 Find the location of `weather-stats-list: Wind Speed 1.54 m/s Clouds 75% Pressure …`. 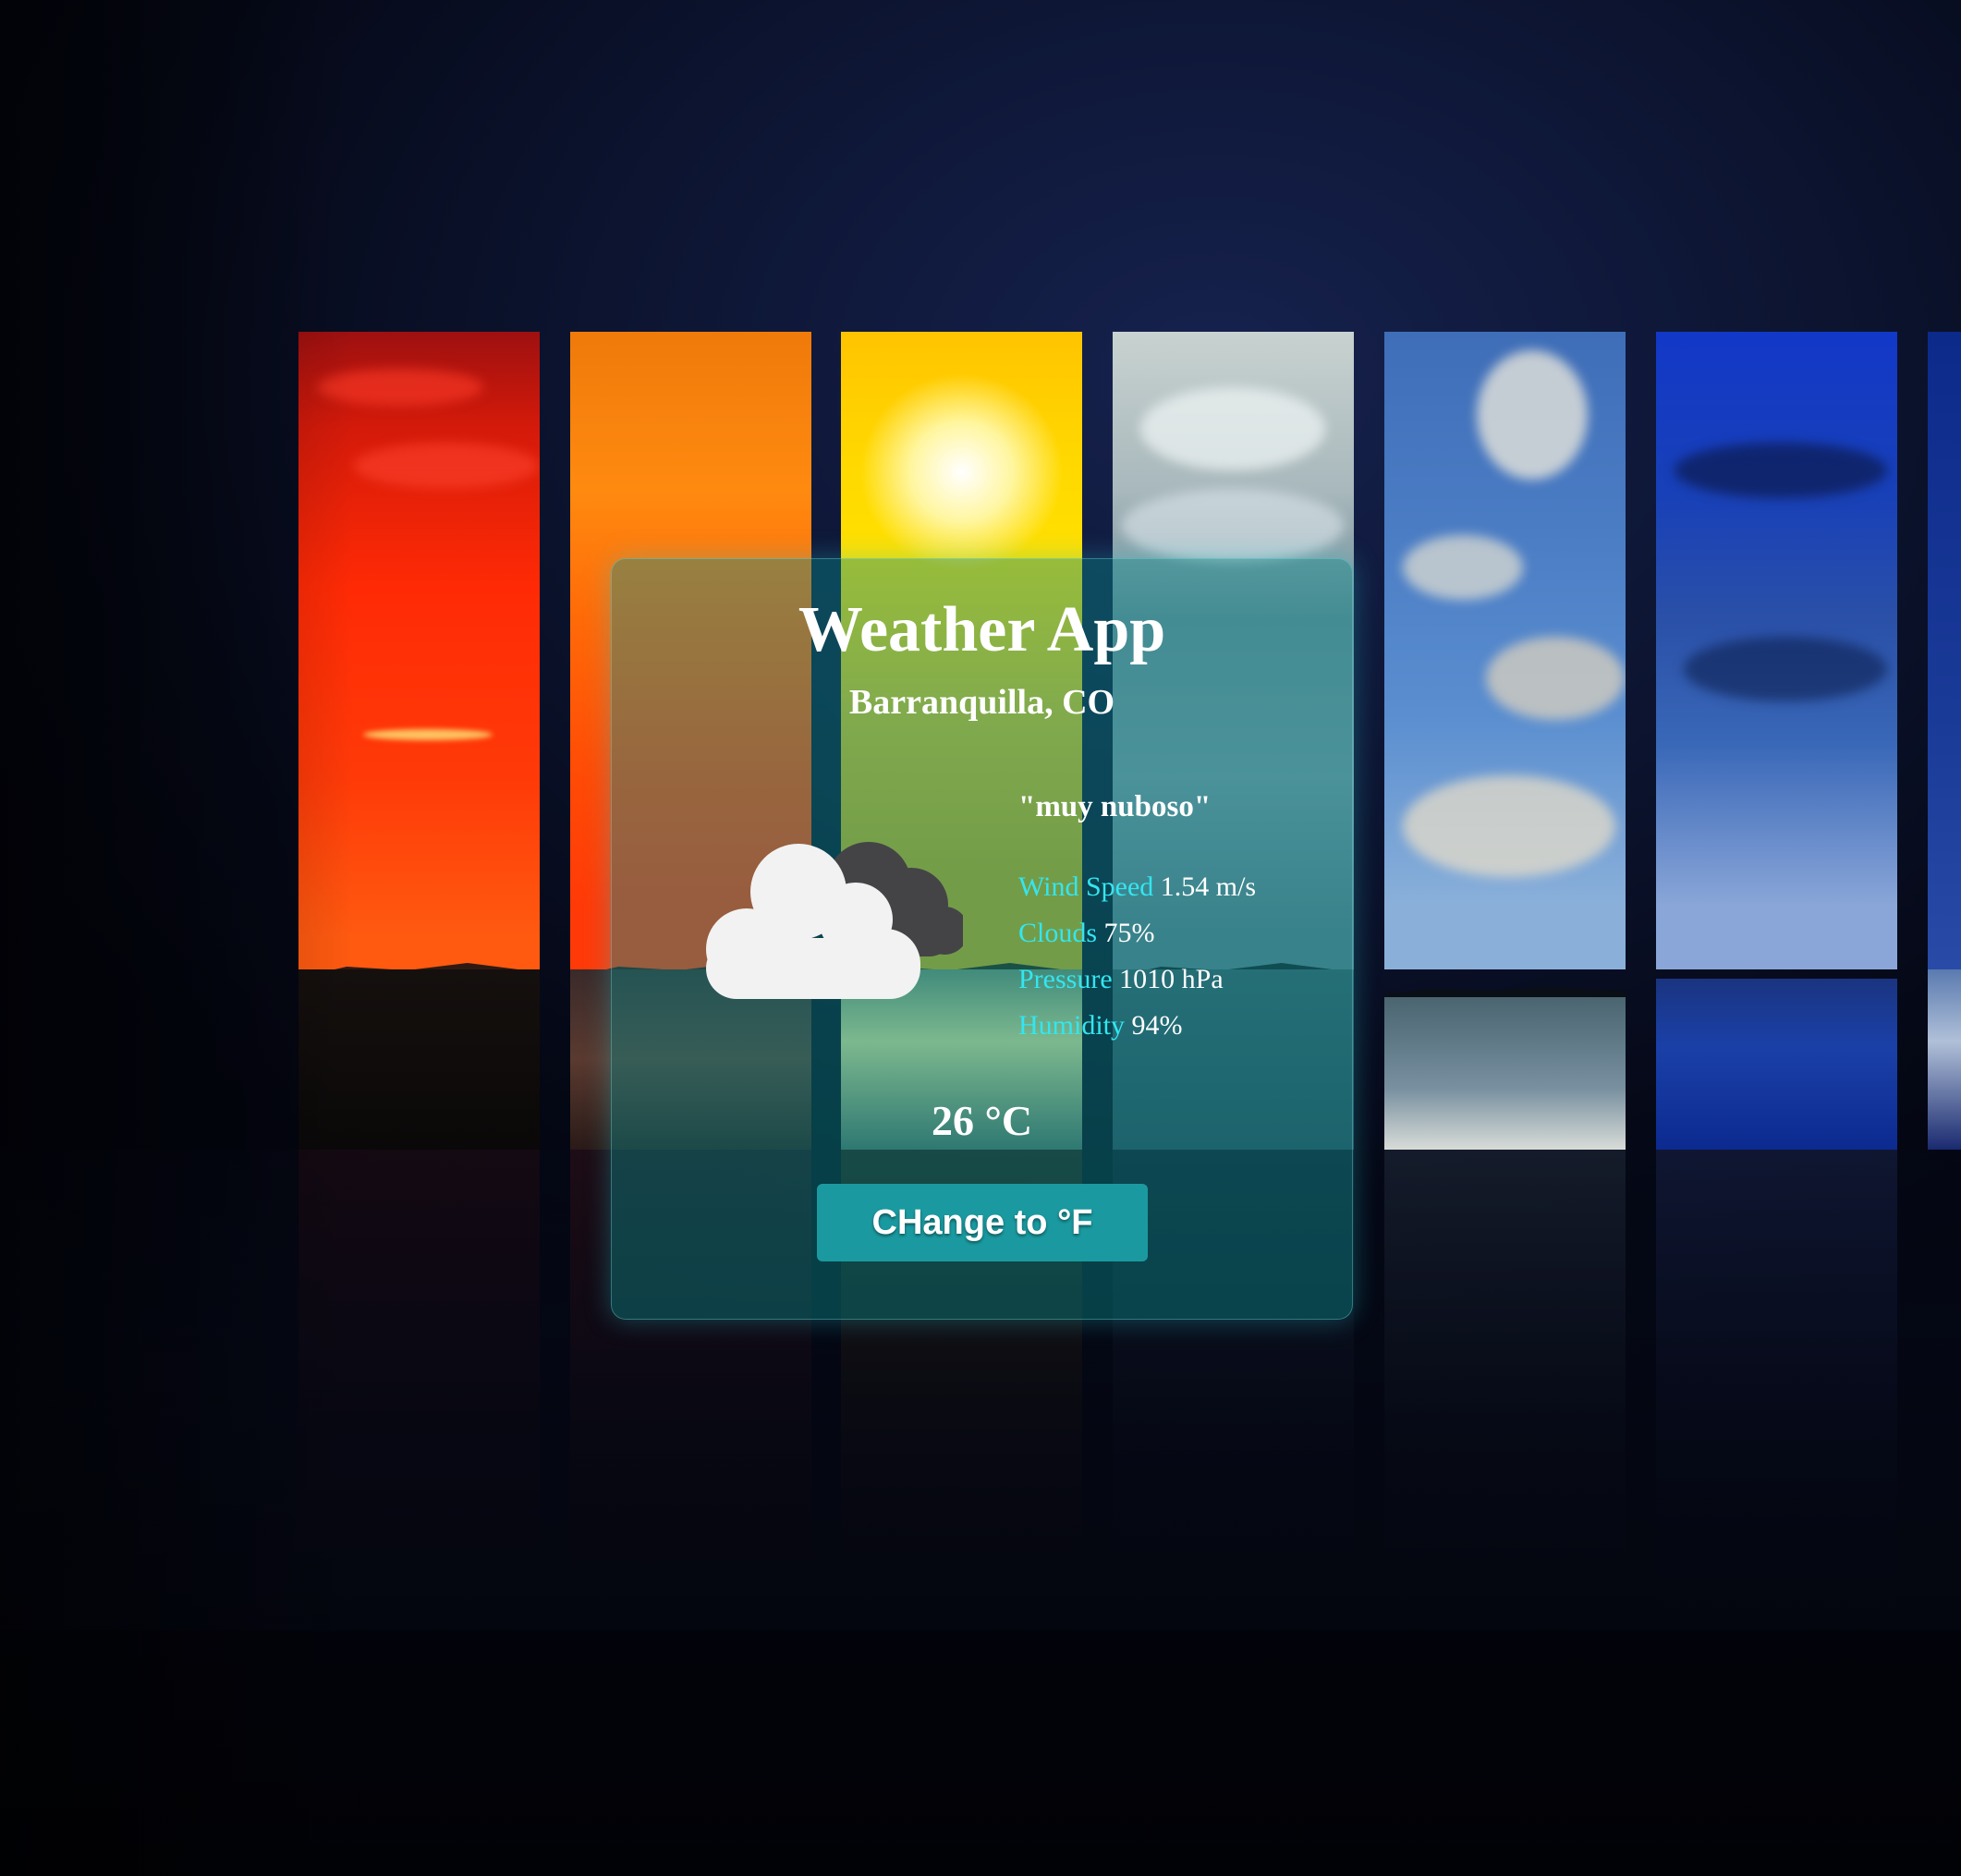

weather-stats-list: Wind Speed 1.54 m/s Clouds 75% Pressure … is located at coordinates (1137, 956).